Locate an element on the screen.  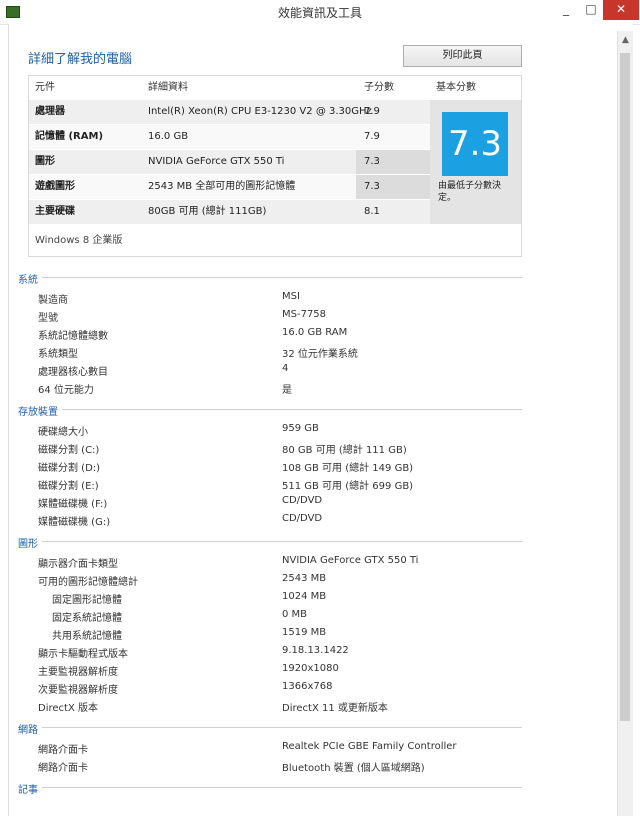
section-system-header: 系統 is located at coordinates (270, 278).